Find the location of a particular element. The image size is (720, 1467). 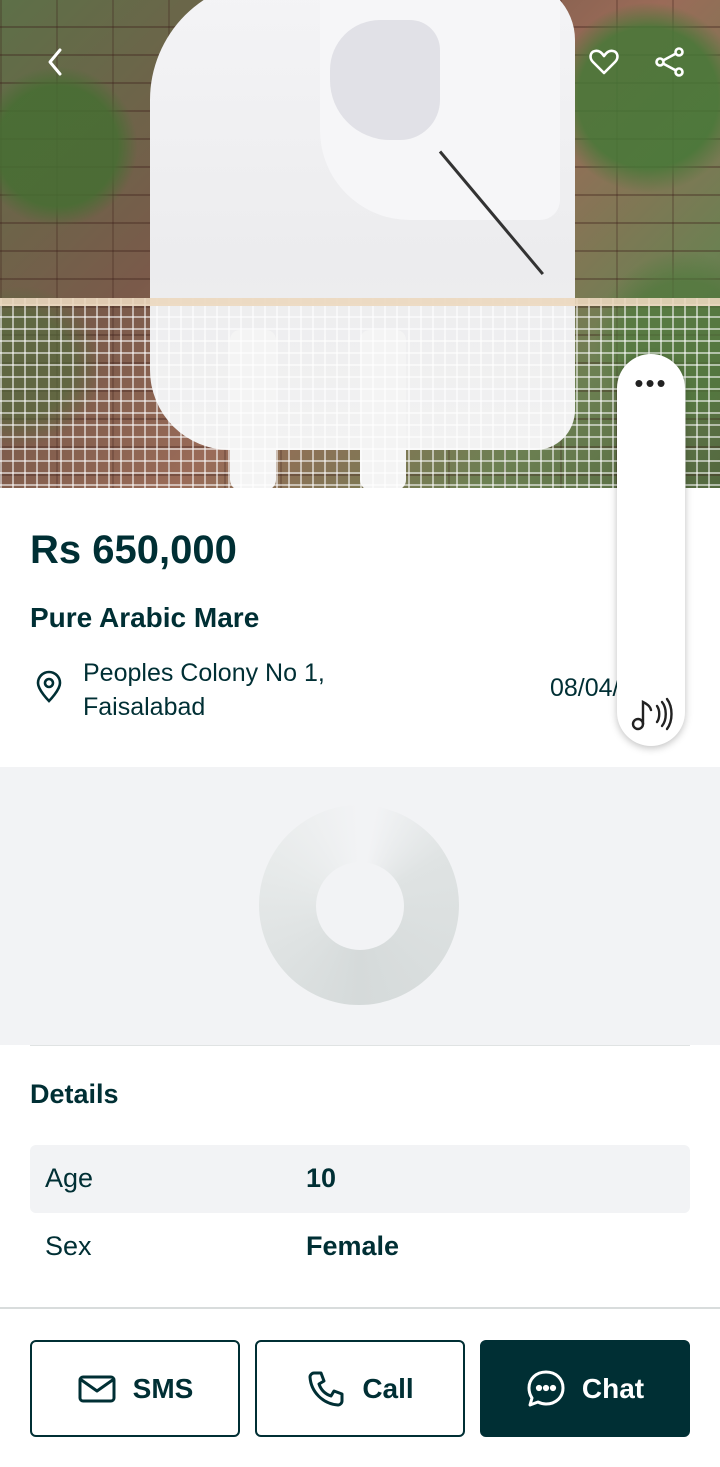

loading-spinner-icon is located at coordinates (359, 905).